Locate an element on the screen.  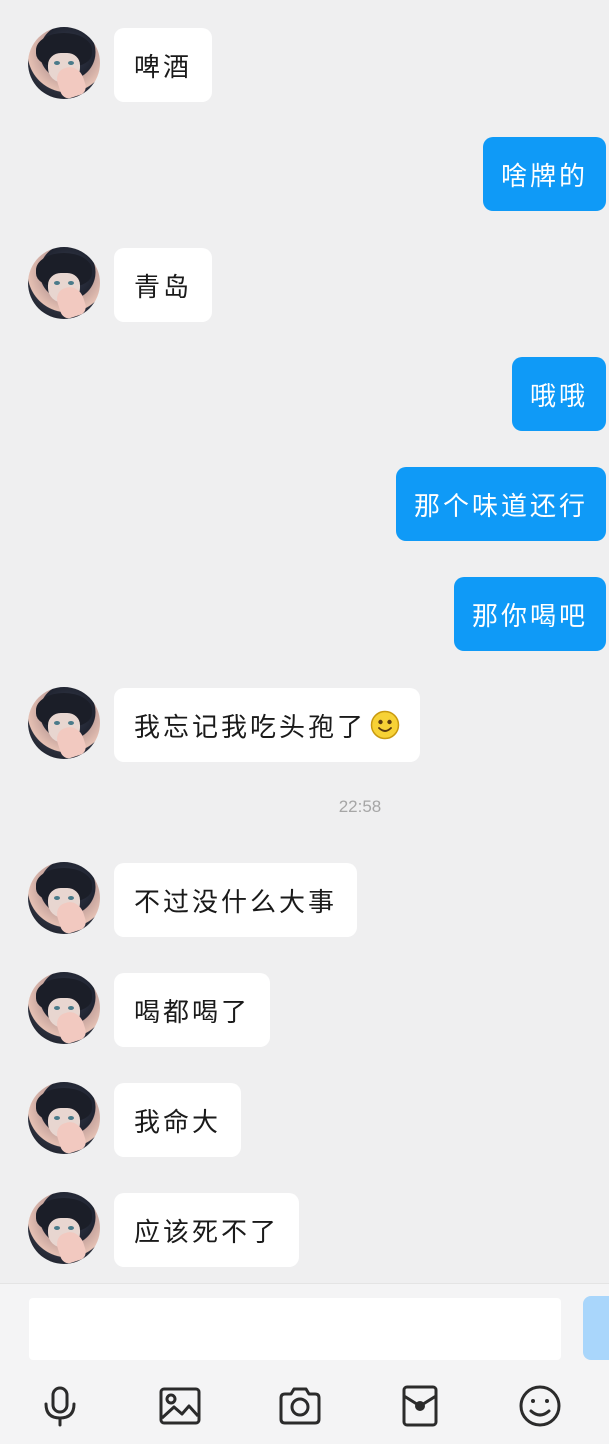
received-message-bubble: 应该死不了 is located at coordinates (207, 1230).